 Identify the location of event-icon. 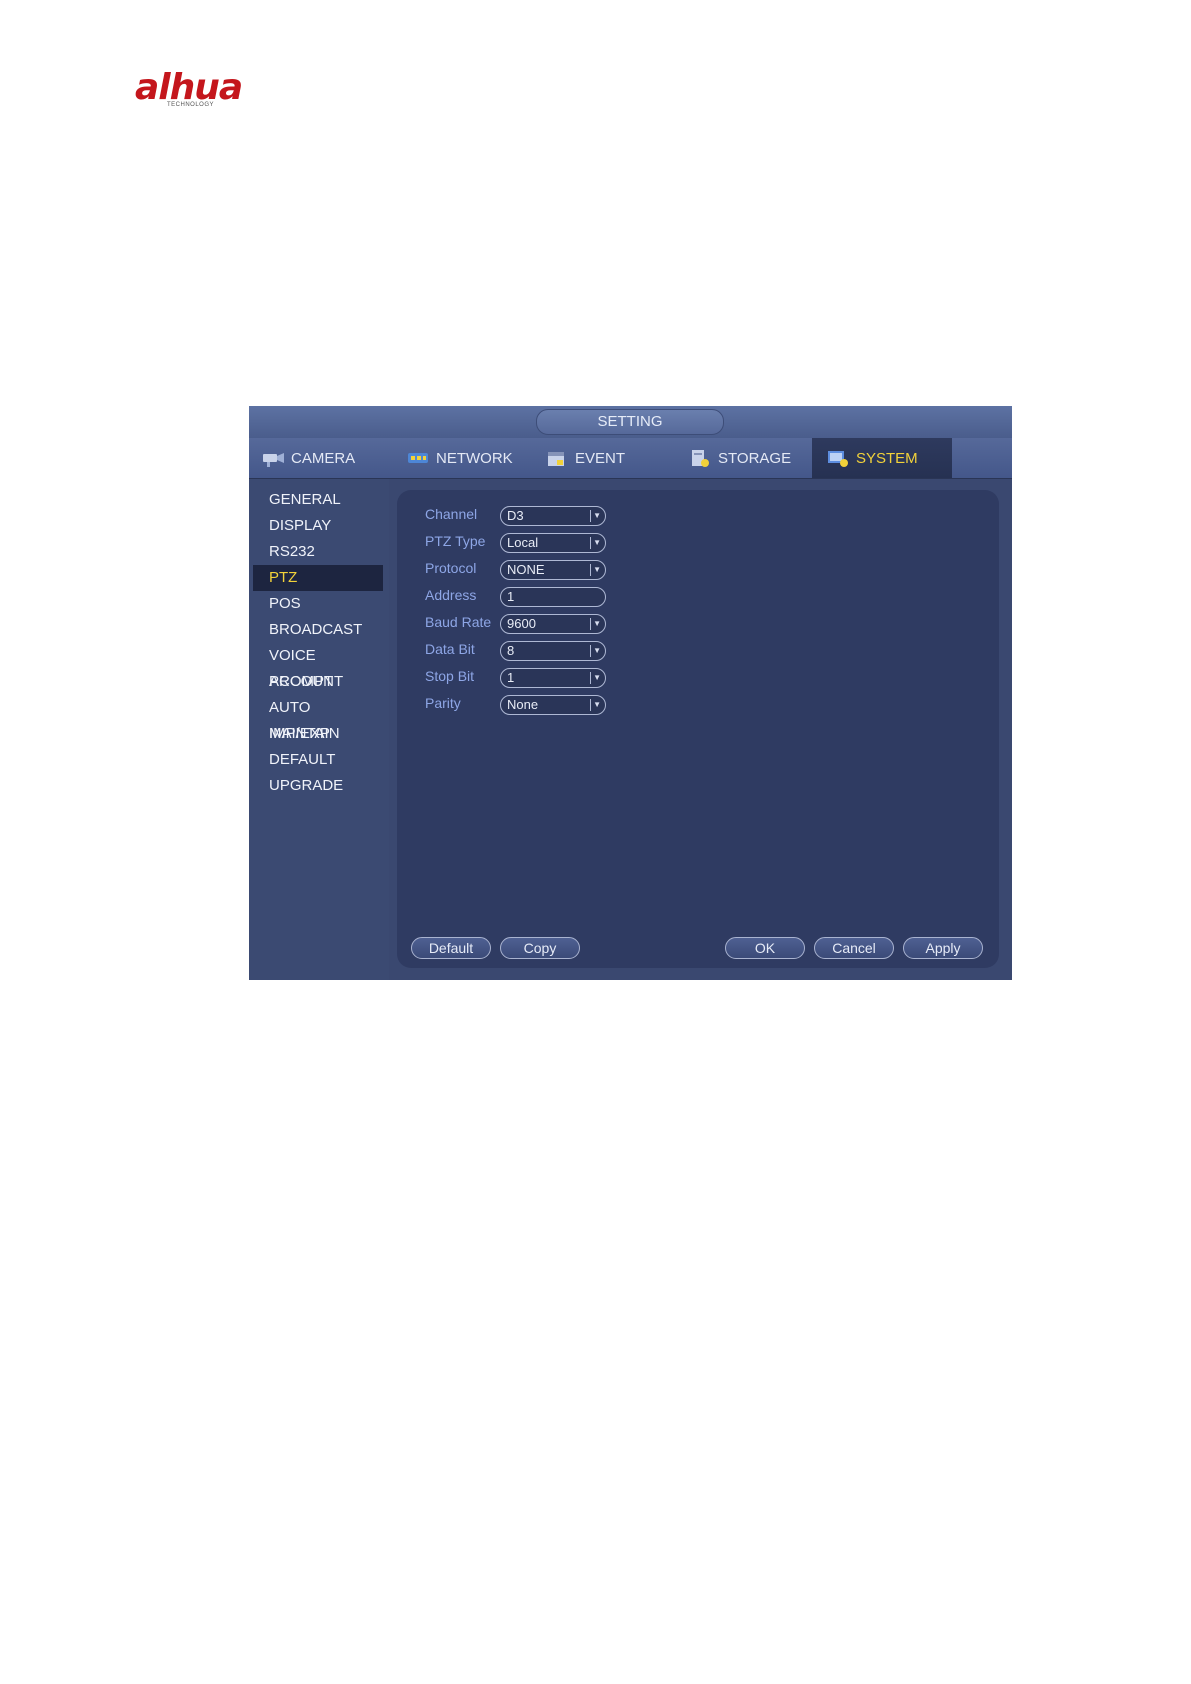
(556, 459).